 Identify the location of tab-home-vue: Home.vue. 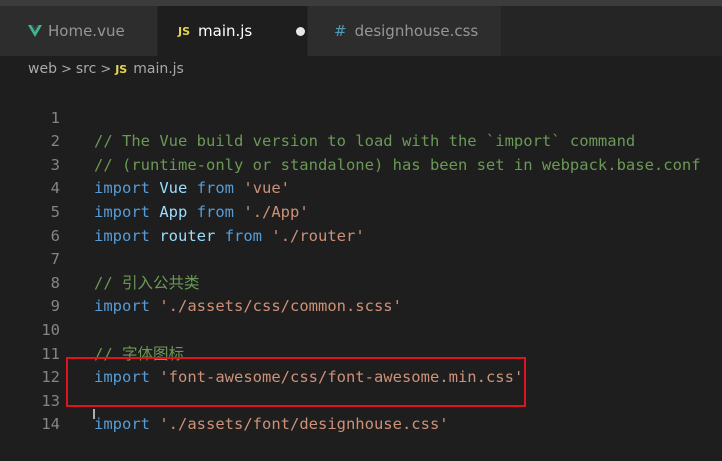
(79, 31).